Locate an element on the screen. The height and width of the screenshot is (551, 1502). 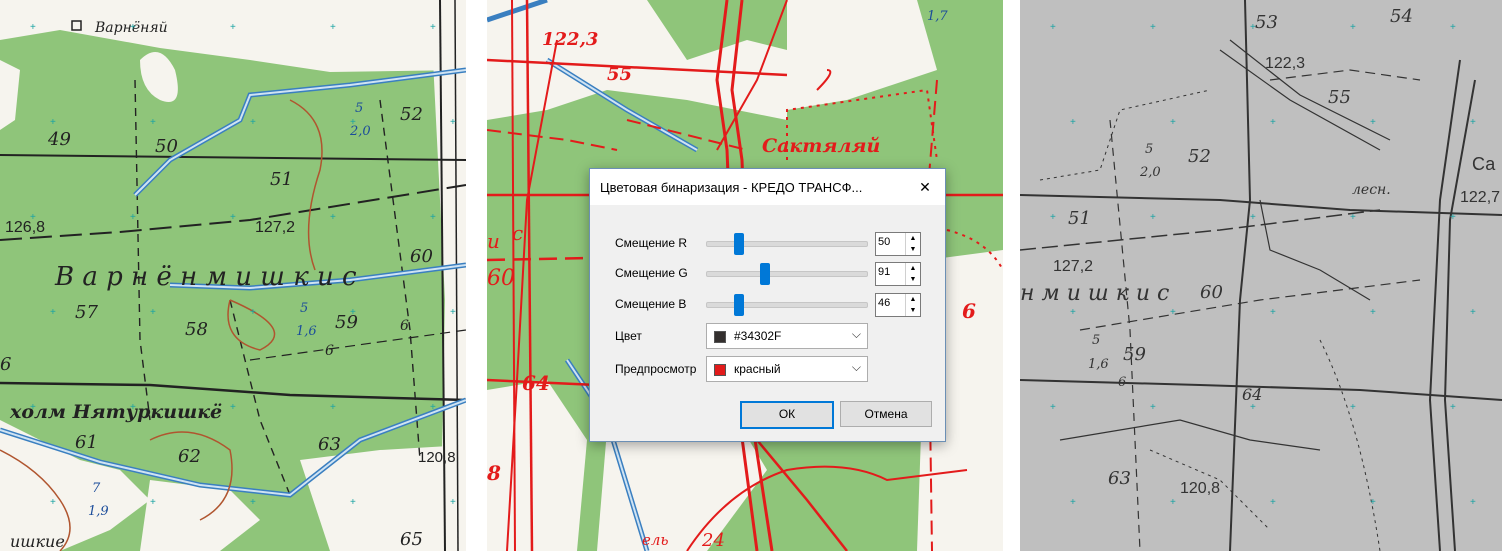
map-label: В а р н ё н м и ш к и с is located at coordinates (205, 277).